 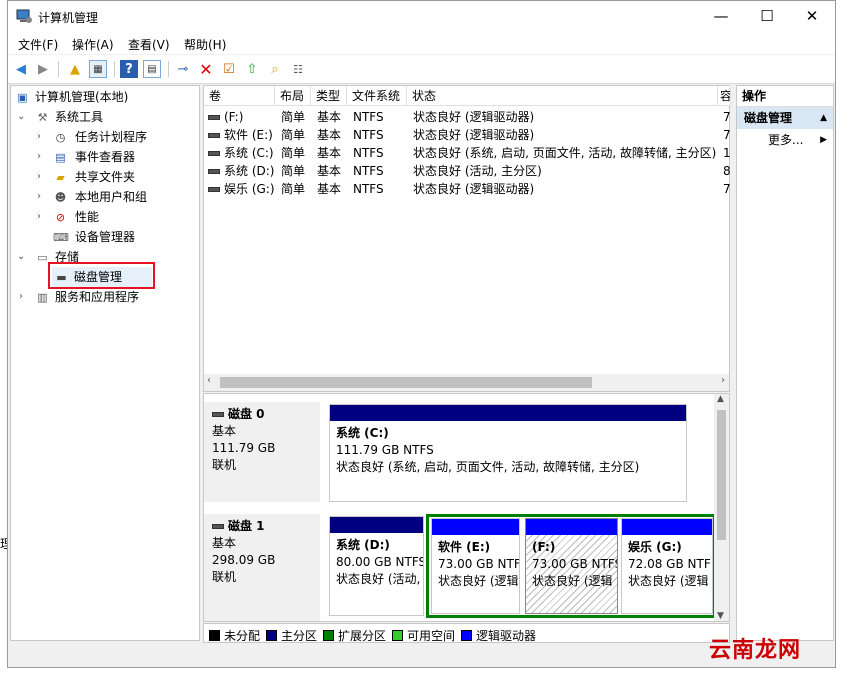 I want to click on import-icon: ⇧, so click(x=252, y=69).